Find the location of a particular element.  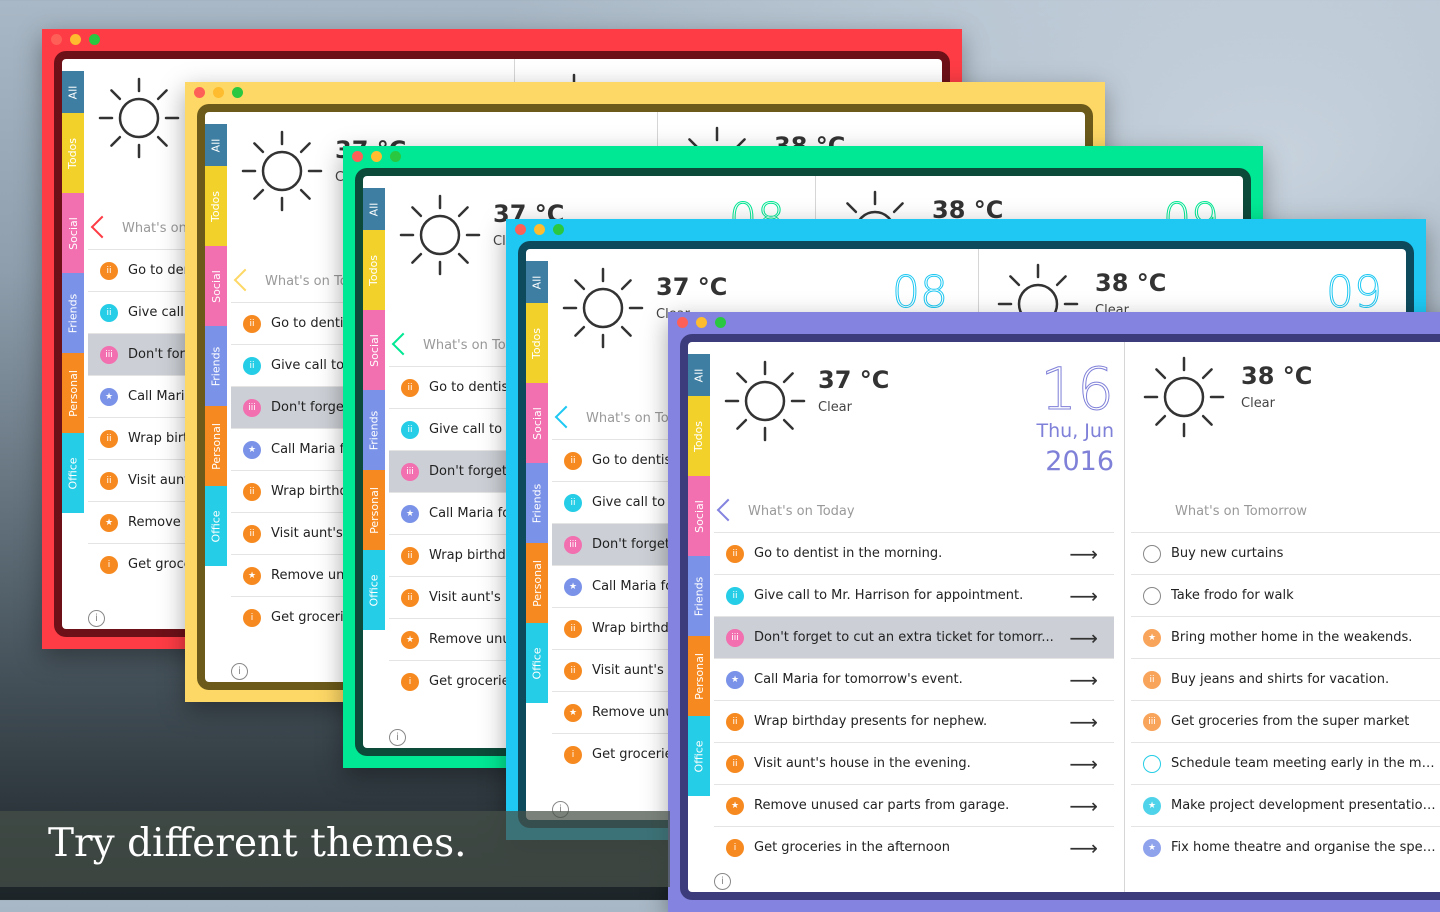

tomorrow-item-row: Buy new curtains is located at coordinates (1285, 553).